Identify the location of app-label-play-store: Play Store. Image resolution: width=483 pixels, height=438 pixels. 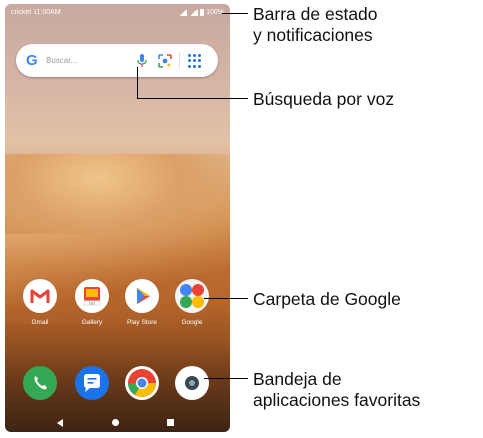
(142, 322).